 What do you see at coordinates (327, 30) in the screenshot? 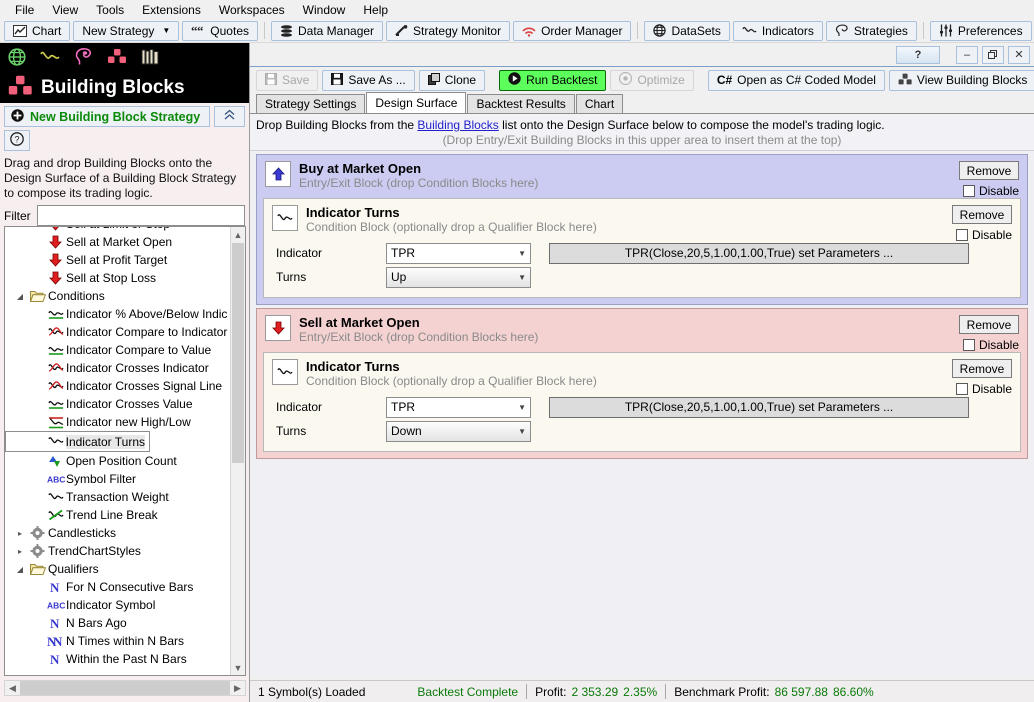
I see `toolbar-button-data-manager: Data Manager` at bounding box center [327, 30].